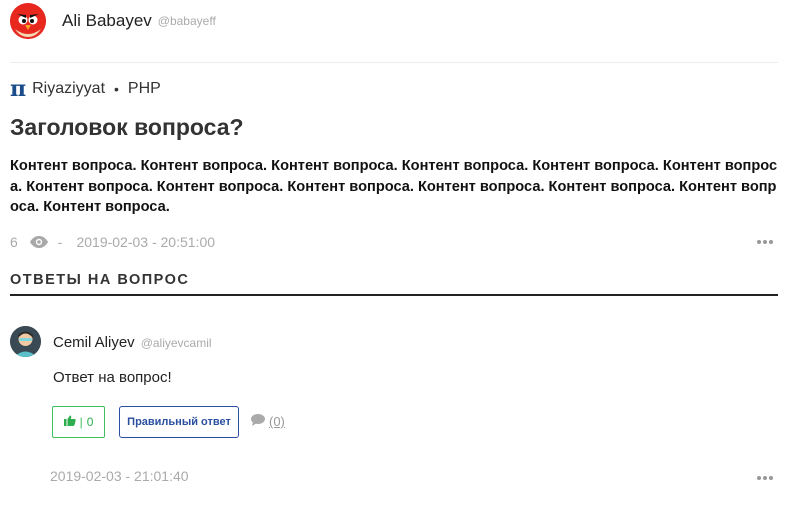 This screenshot has width=793, height=517. What do you see at coordinates (68, 89) in the screenshot?
I see `category-link: Riyaziyyat` at bounding box center [68, 89].